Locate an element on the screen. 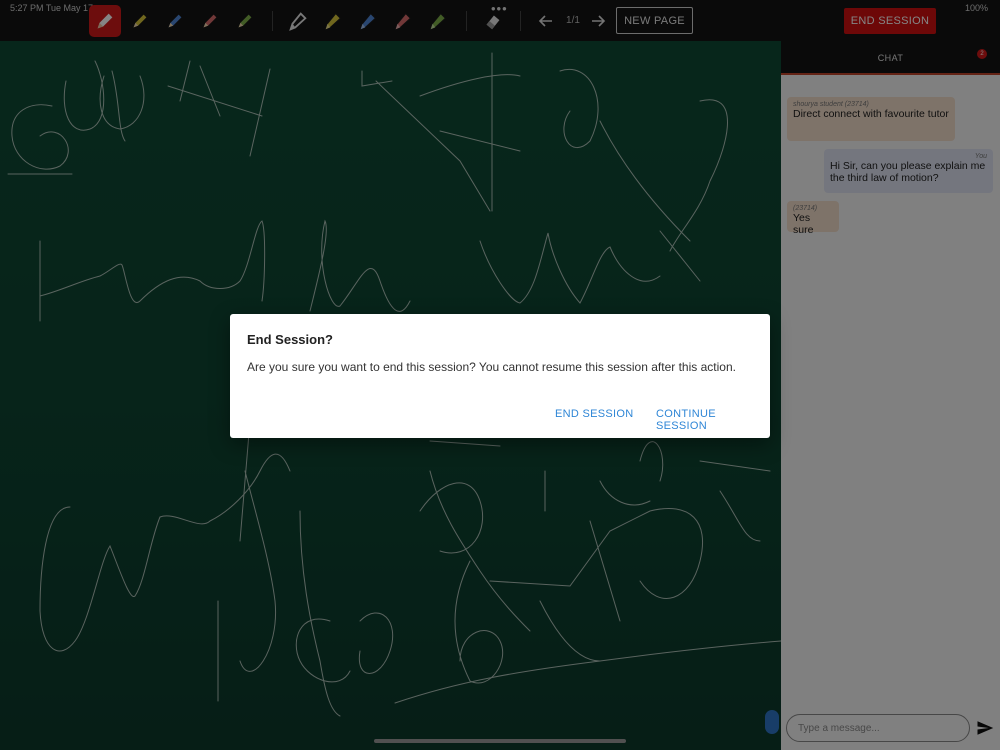 This screenshot has height=750, width=1000. confirm-end-session-button: END SESSION is located at coordinates (594, 414).